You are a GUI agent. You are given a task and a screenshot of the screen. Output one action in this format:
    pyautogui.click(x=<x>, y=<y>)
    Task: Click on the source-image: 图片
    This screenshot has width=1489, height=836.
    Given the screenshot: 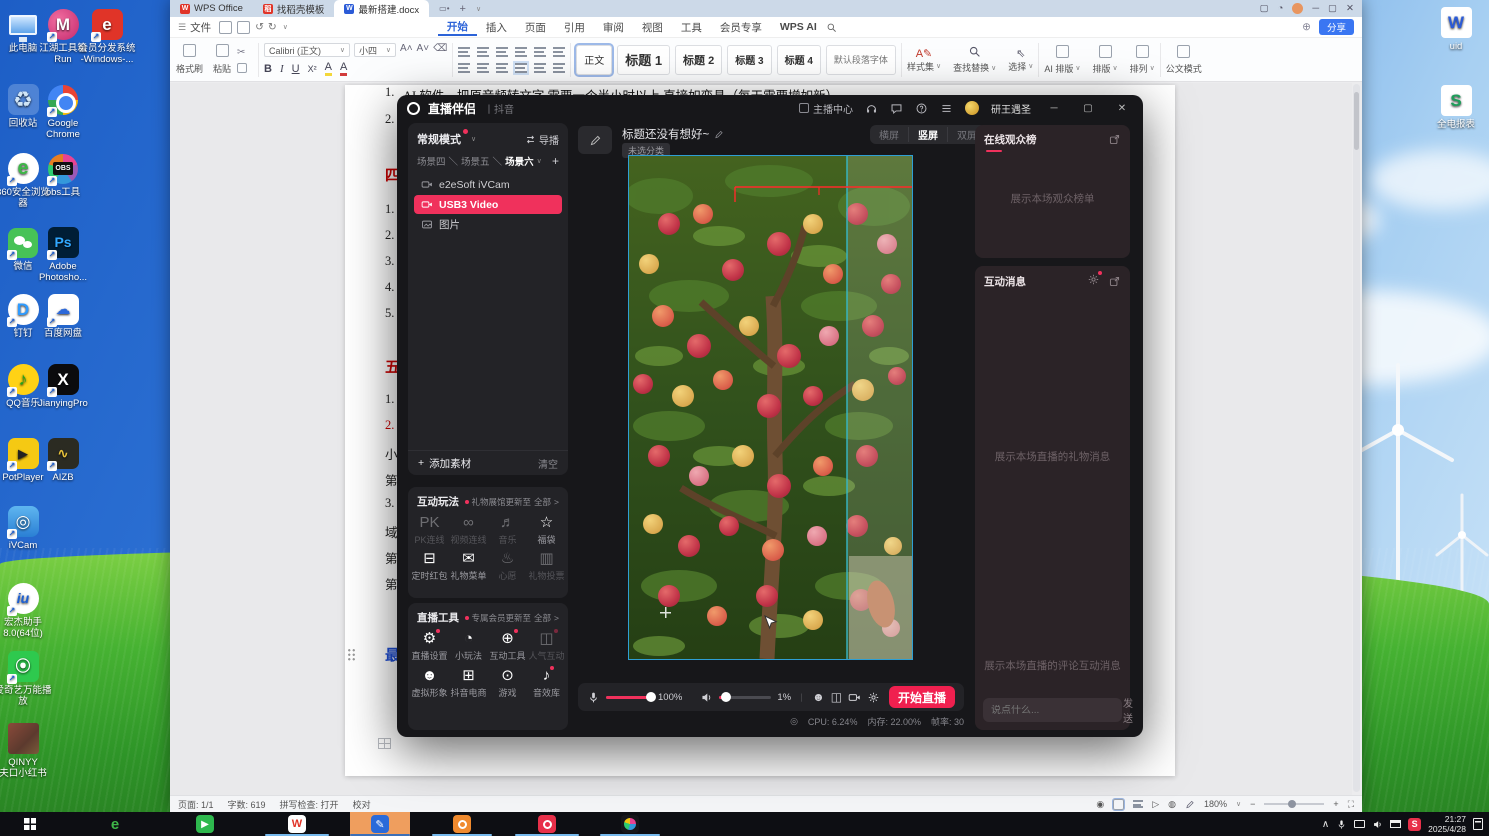 What is the action you would take?
    pyautogui.click(x=488, y=224)
    